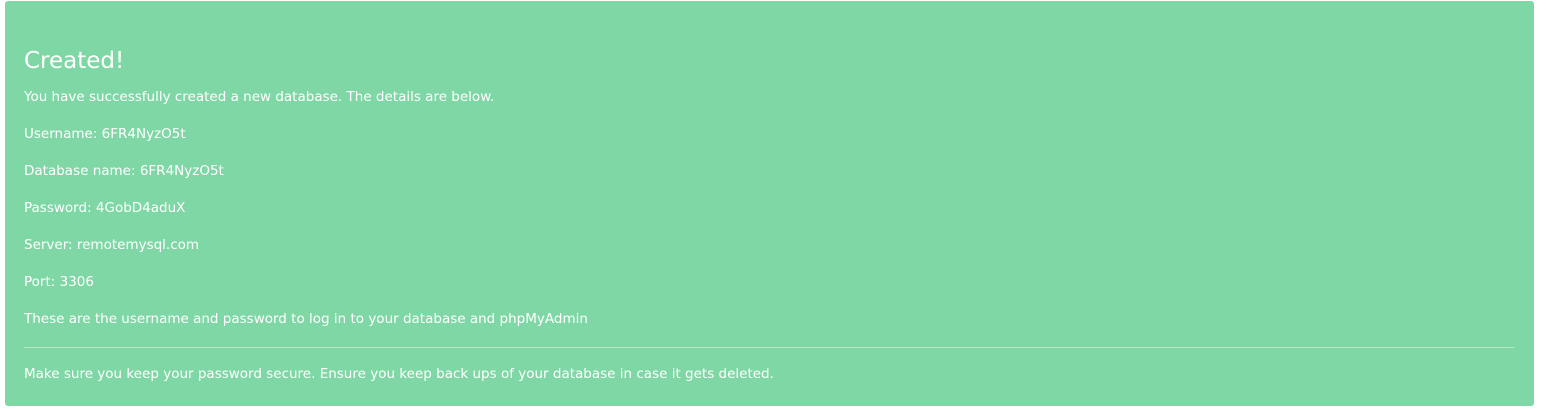 This screenshot has height=409, width=1546. Describe the element at coordinates (124, 171) in the screenshot. I see `database-name-detail: Database name: 6FR4NyzO5t` at that location.